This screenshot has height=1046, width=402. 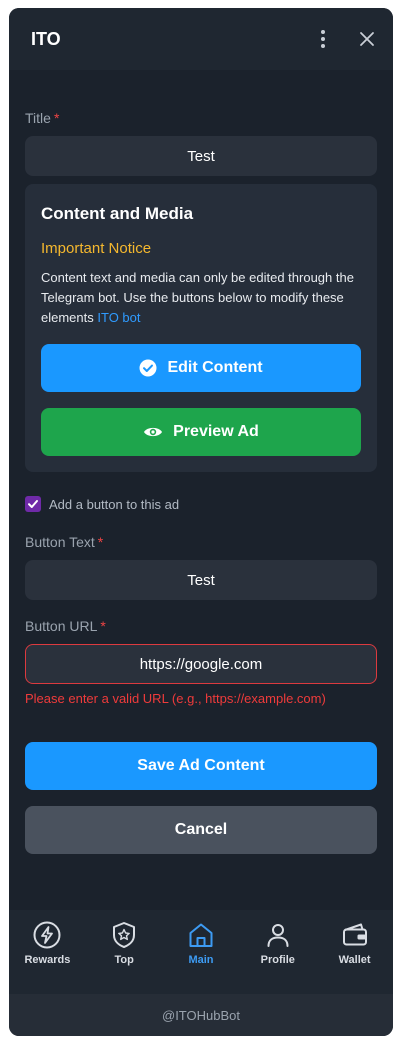 I want to click on button-url-input: https://google.com, so click(x=201, y=664).